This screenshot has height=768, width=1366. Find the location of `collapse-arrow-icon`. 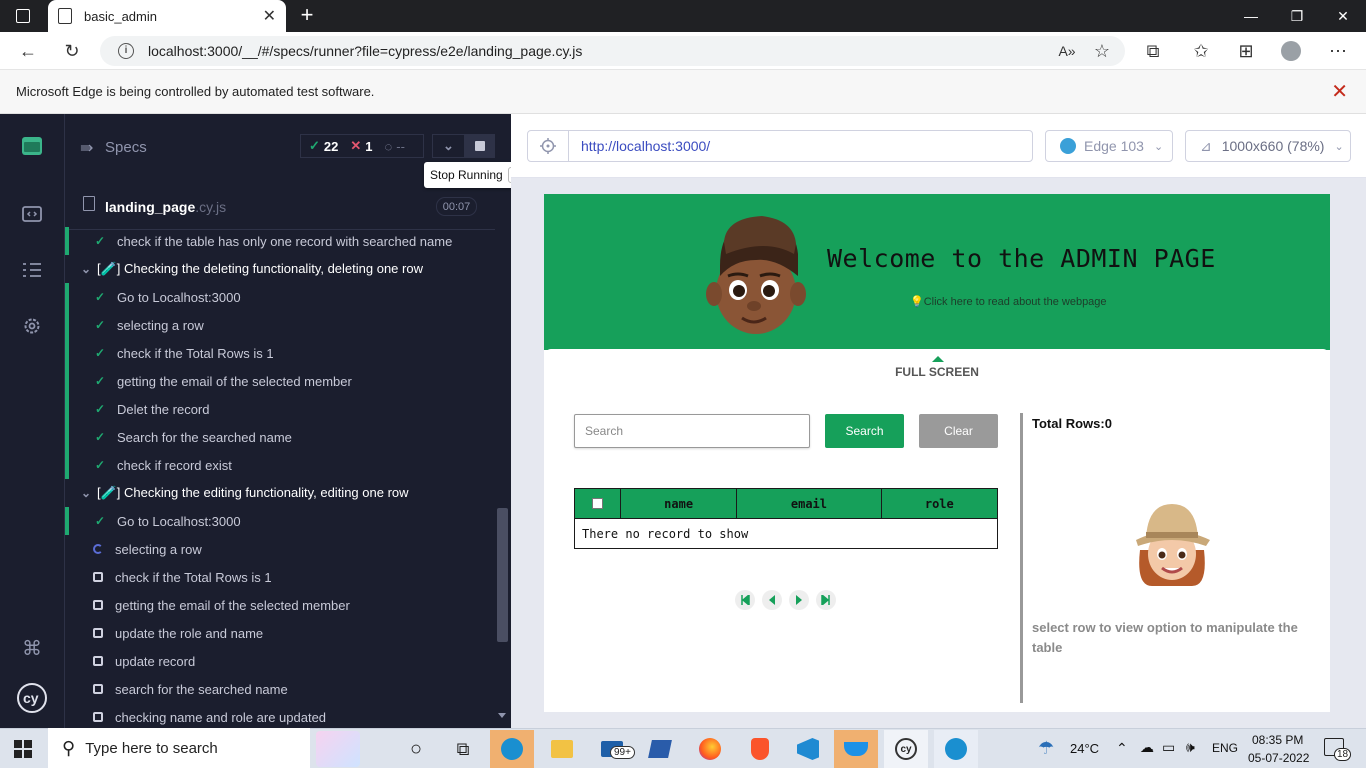

collapse-arrow-icon is located at coordinates (938, 359).